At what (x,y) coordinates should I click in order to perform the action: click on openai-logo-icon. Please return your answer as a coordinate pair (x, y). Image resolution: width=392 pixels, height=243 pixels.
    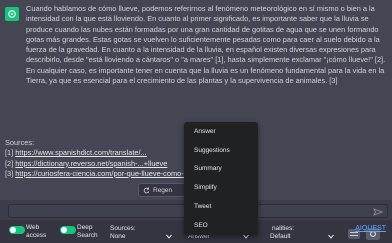
    Looking at the image, I should click on (12, 14).